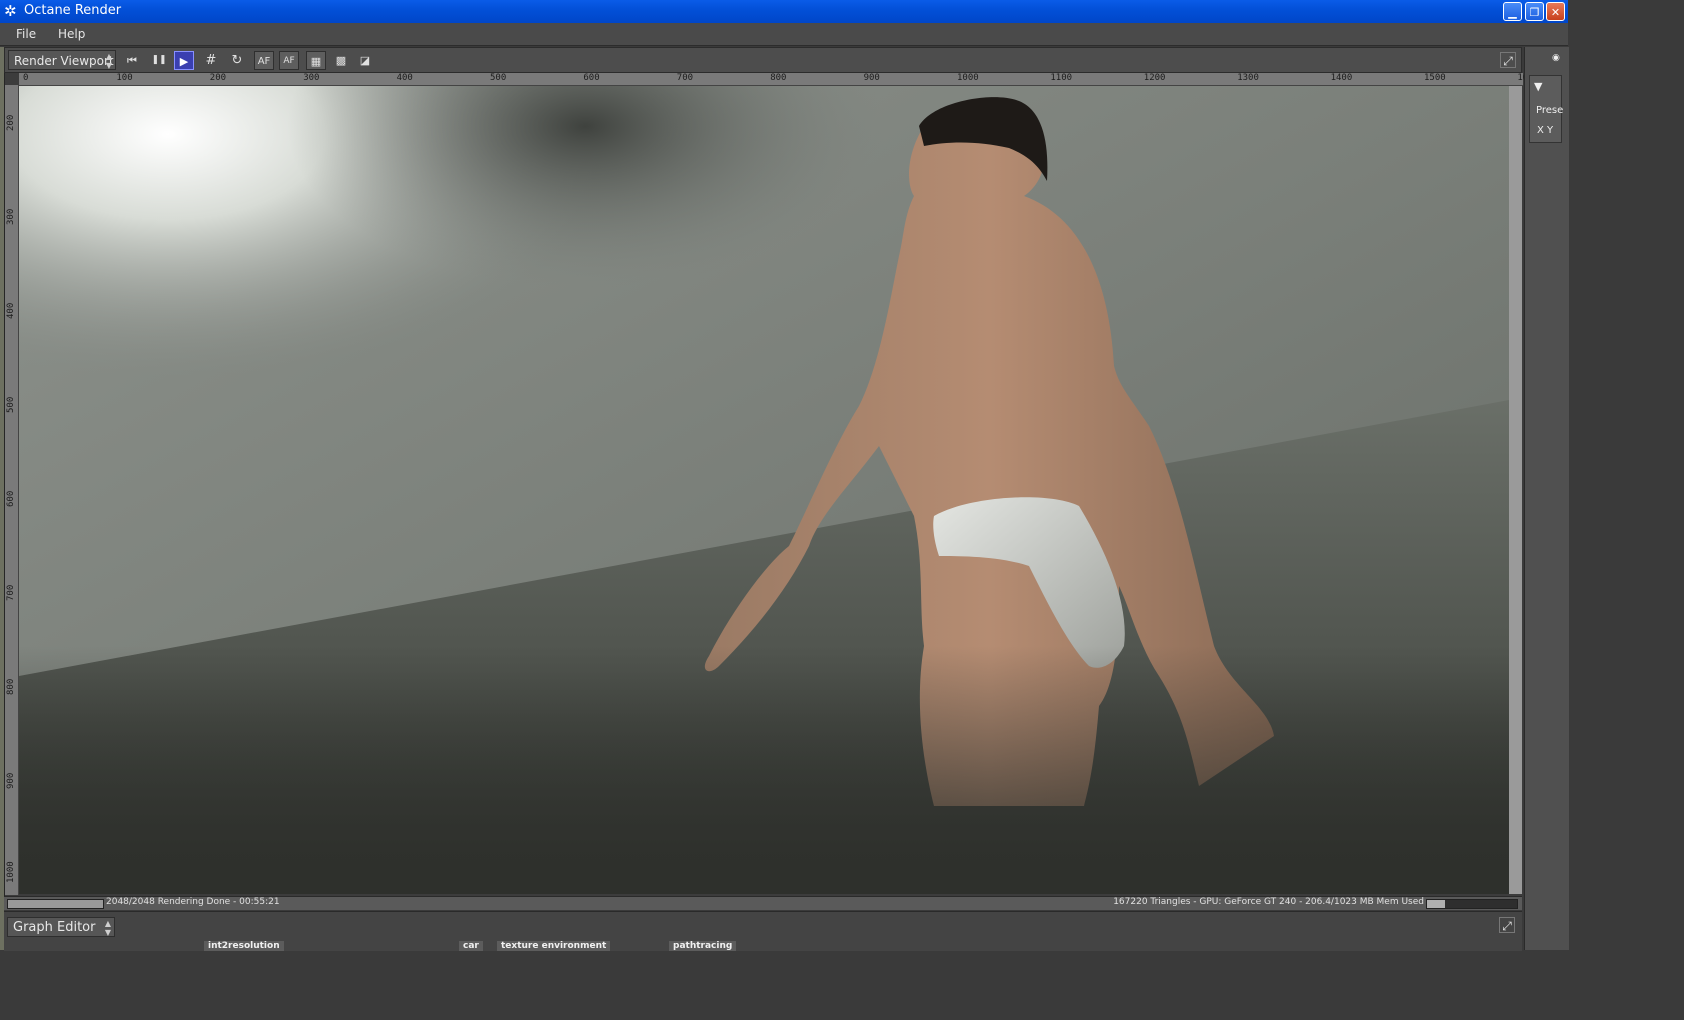  What do you see at coordinates (1512, 11) in the screenshot?
I see `minimize-button: ▁` at bounding box center [1512, 11].